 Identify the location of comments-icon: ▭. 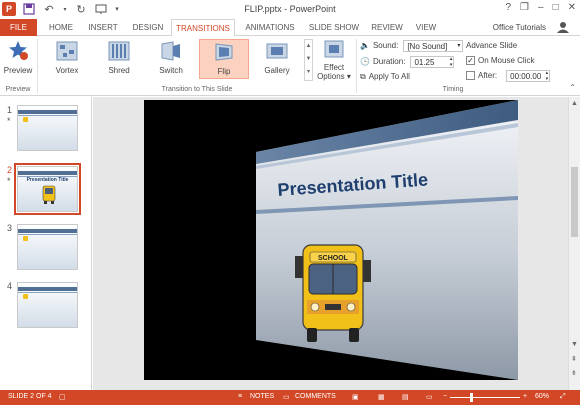
(286, 397).